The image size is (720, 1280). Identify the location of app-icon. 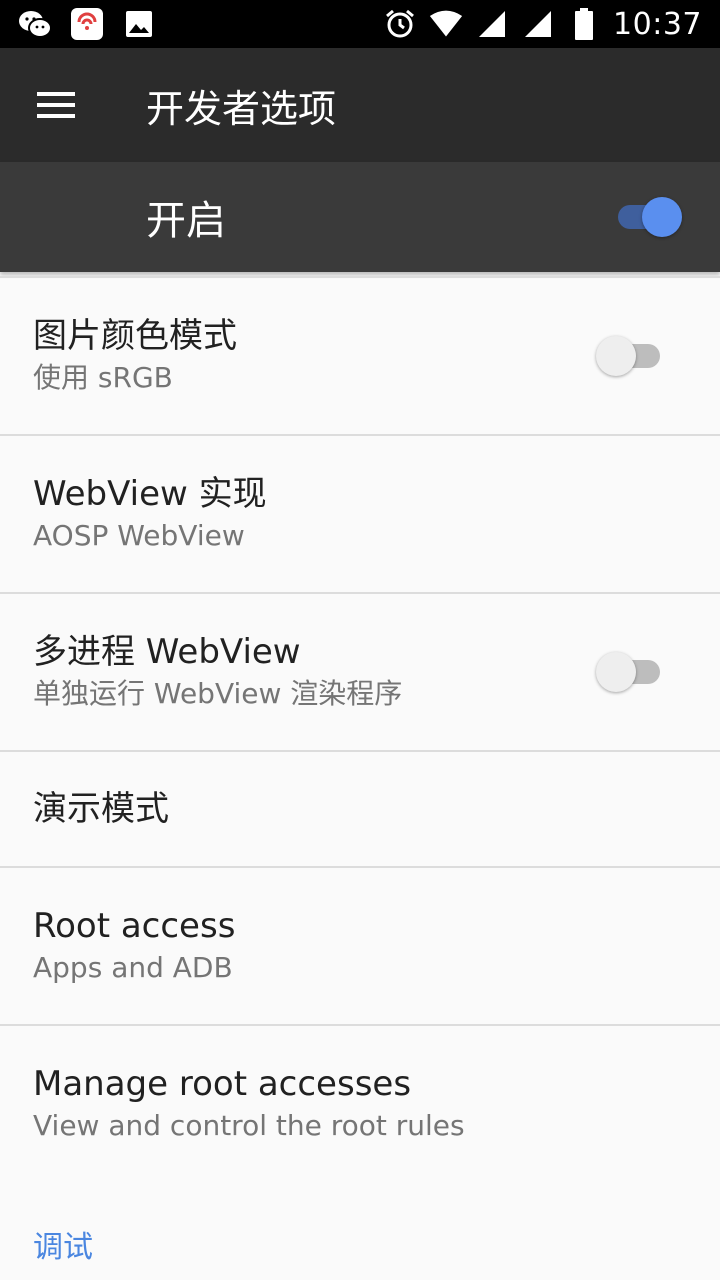
(87, 24).